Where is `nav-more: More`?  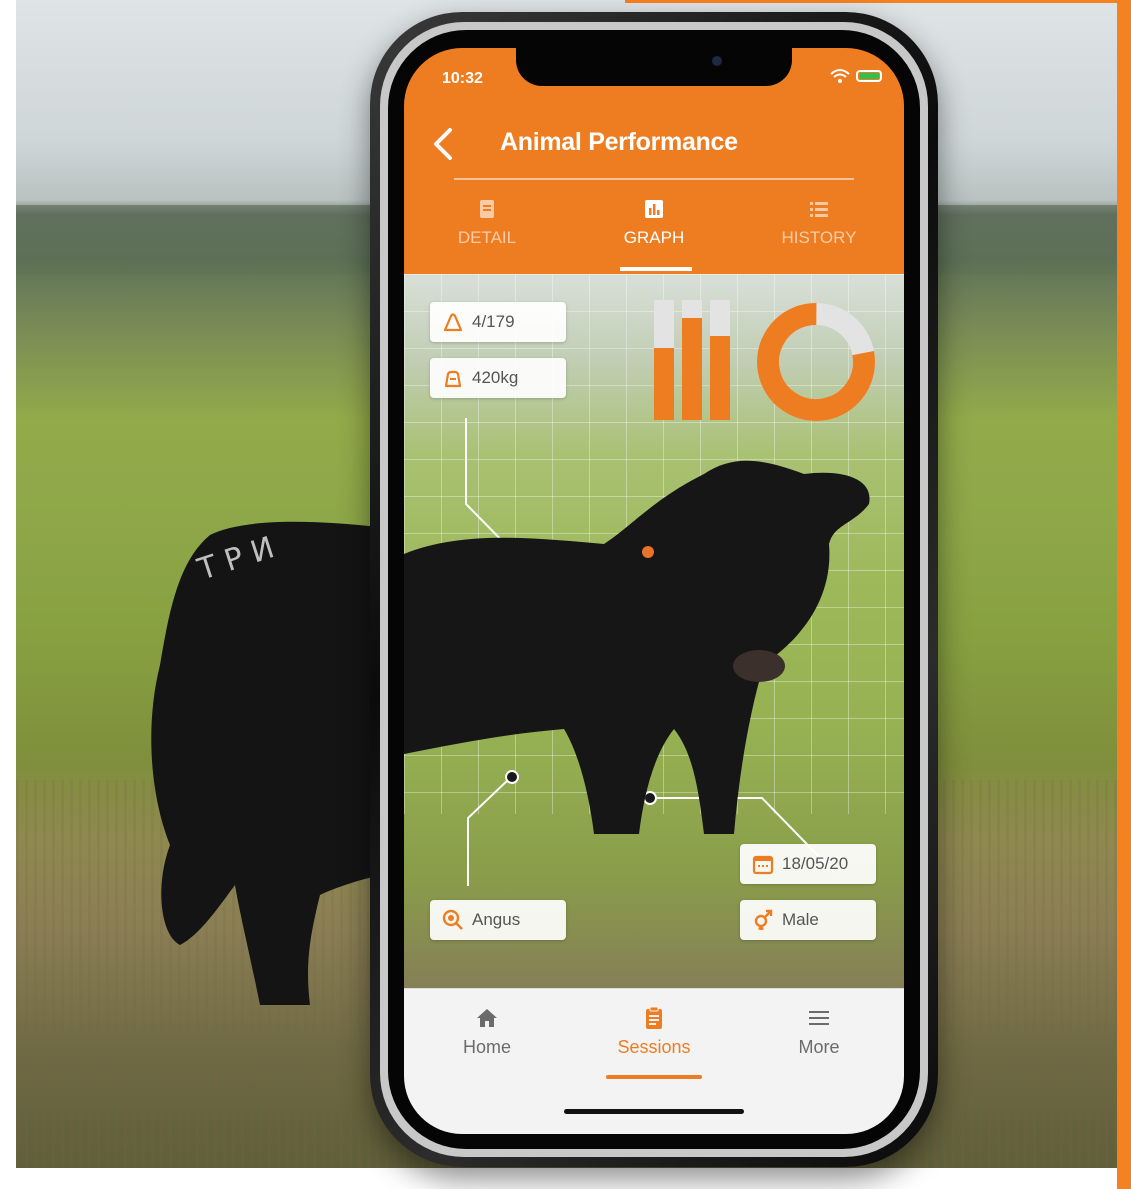
nav-more: More is located at coordinates (819, 1031).